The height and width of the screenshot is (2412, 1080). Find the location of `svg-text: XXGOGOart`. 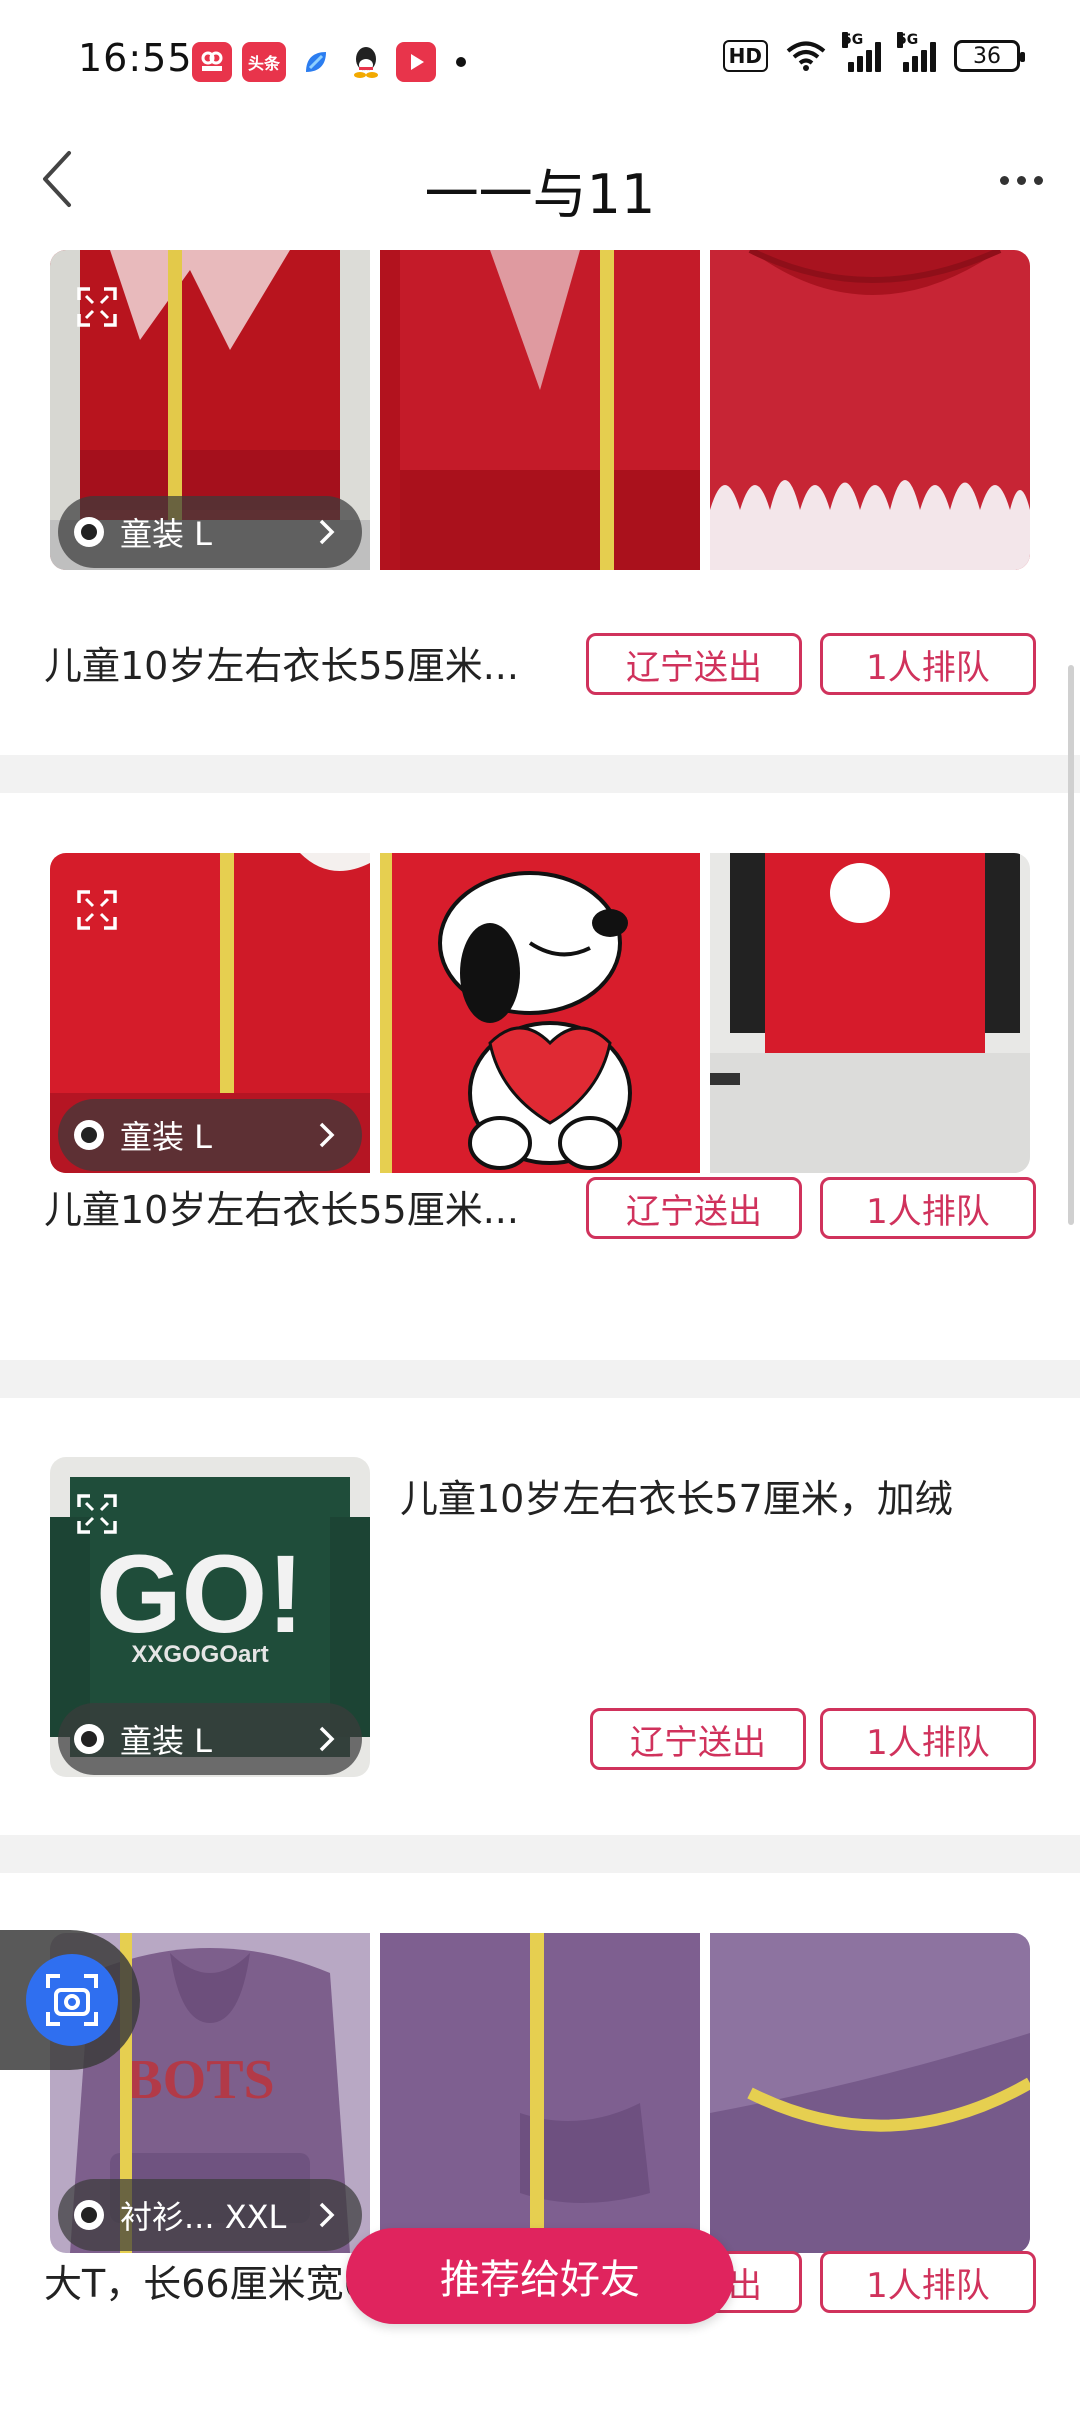

svg-text: XXGOGOart is located at coordinates (199, 1654).